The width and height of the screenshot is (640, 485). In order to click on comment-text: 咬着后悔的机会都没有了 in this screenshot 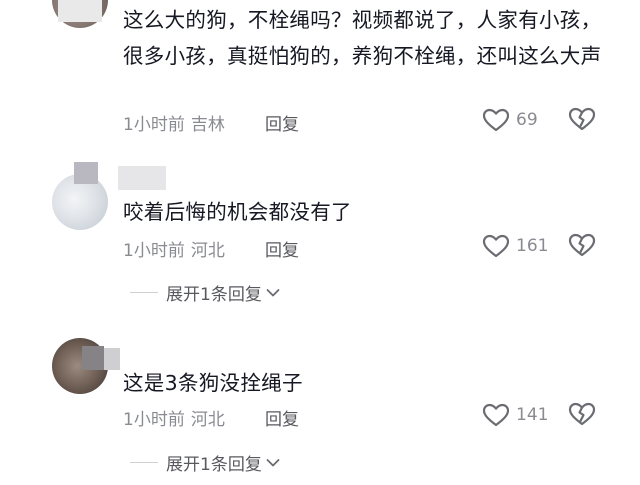, I will do `click(237, 212)`.